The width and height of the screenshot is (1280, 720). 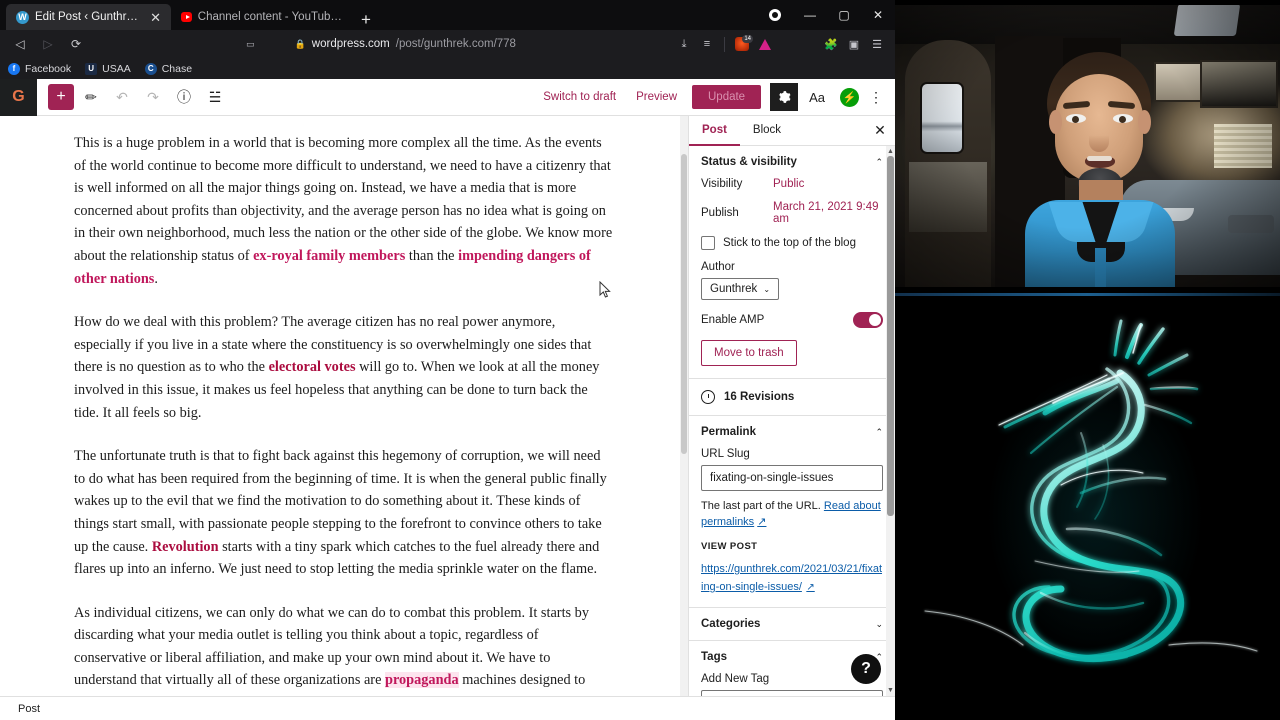 What do you see at coordinates (762, 506) in the screenshot?
I see `helper-text: The last part of the URL.` at bounding box center [762, 506].